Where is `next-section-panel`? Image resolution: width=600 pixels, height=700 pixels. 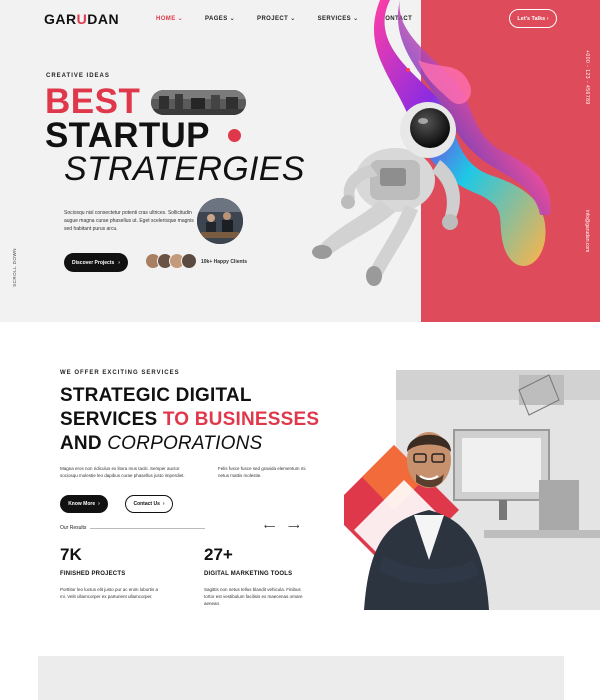
next-section-panel is located at coordinates (301, 678).